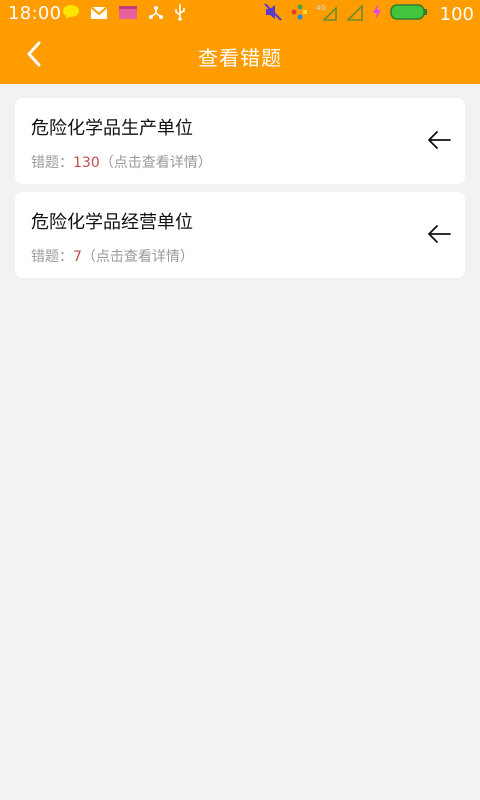  I want to click on battery-percent: 100, so click(456, 14).